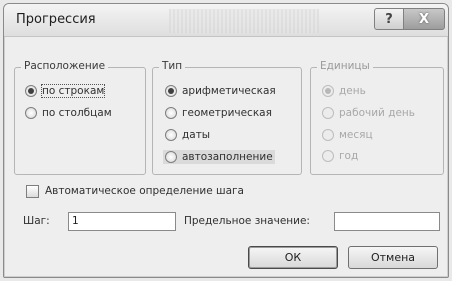 The width and height of the screenshot is (452, 281). Describe the element at coordinates (247, 221) in the screenshot. I see `limit-label: Предельное значение:` at that location.